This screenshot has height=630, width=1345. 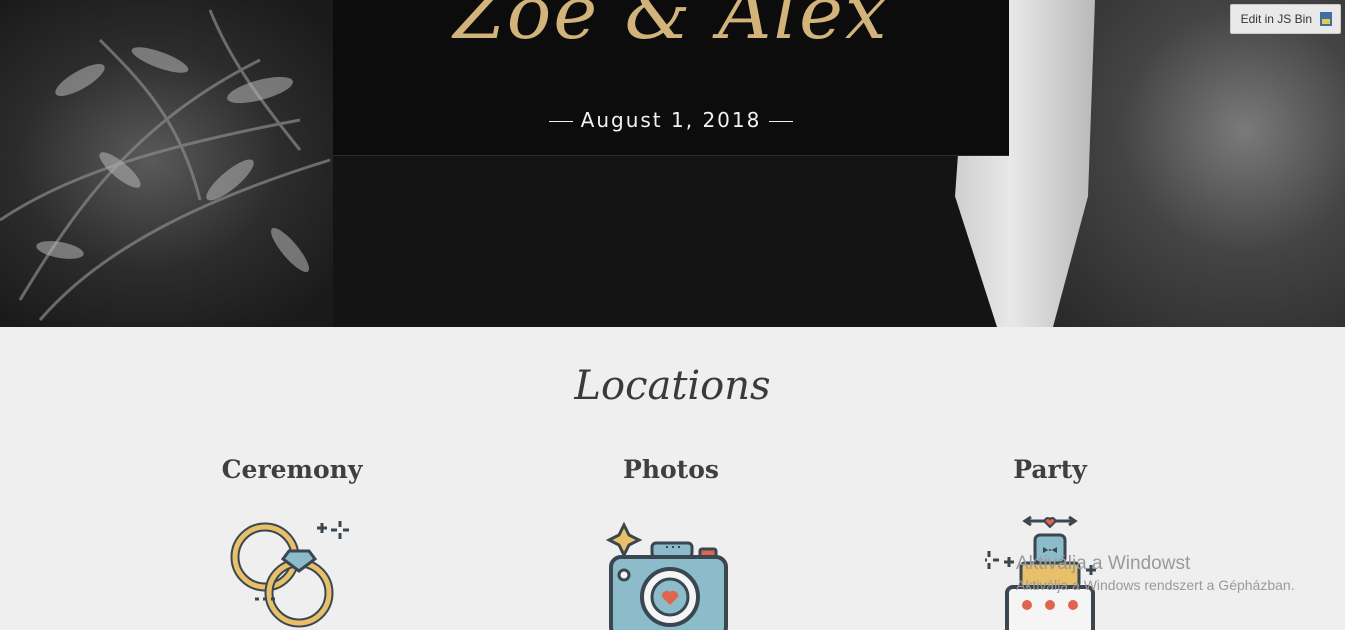 I want to click on location-photos: Photos, so click(x=671, y=542).